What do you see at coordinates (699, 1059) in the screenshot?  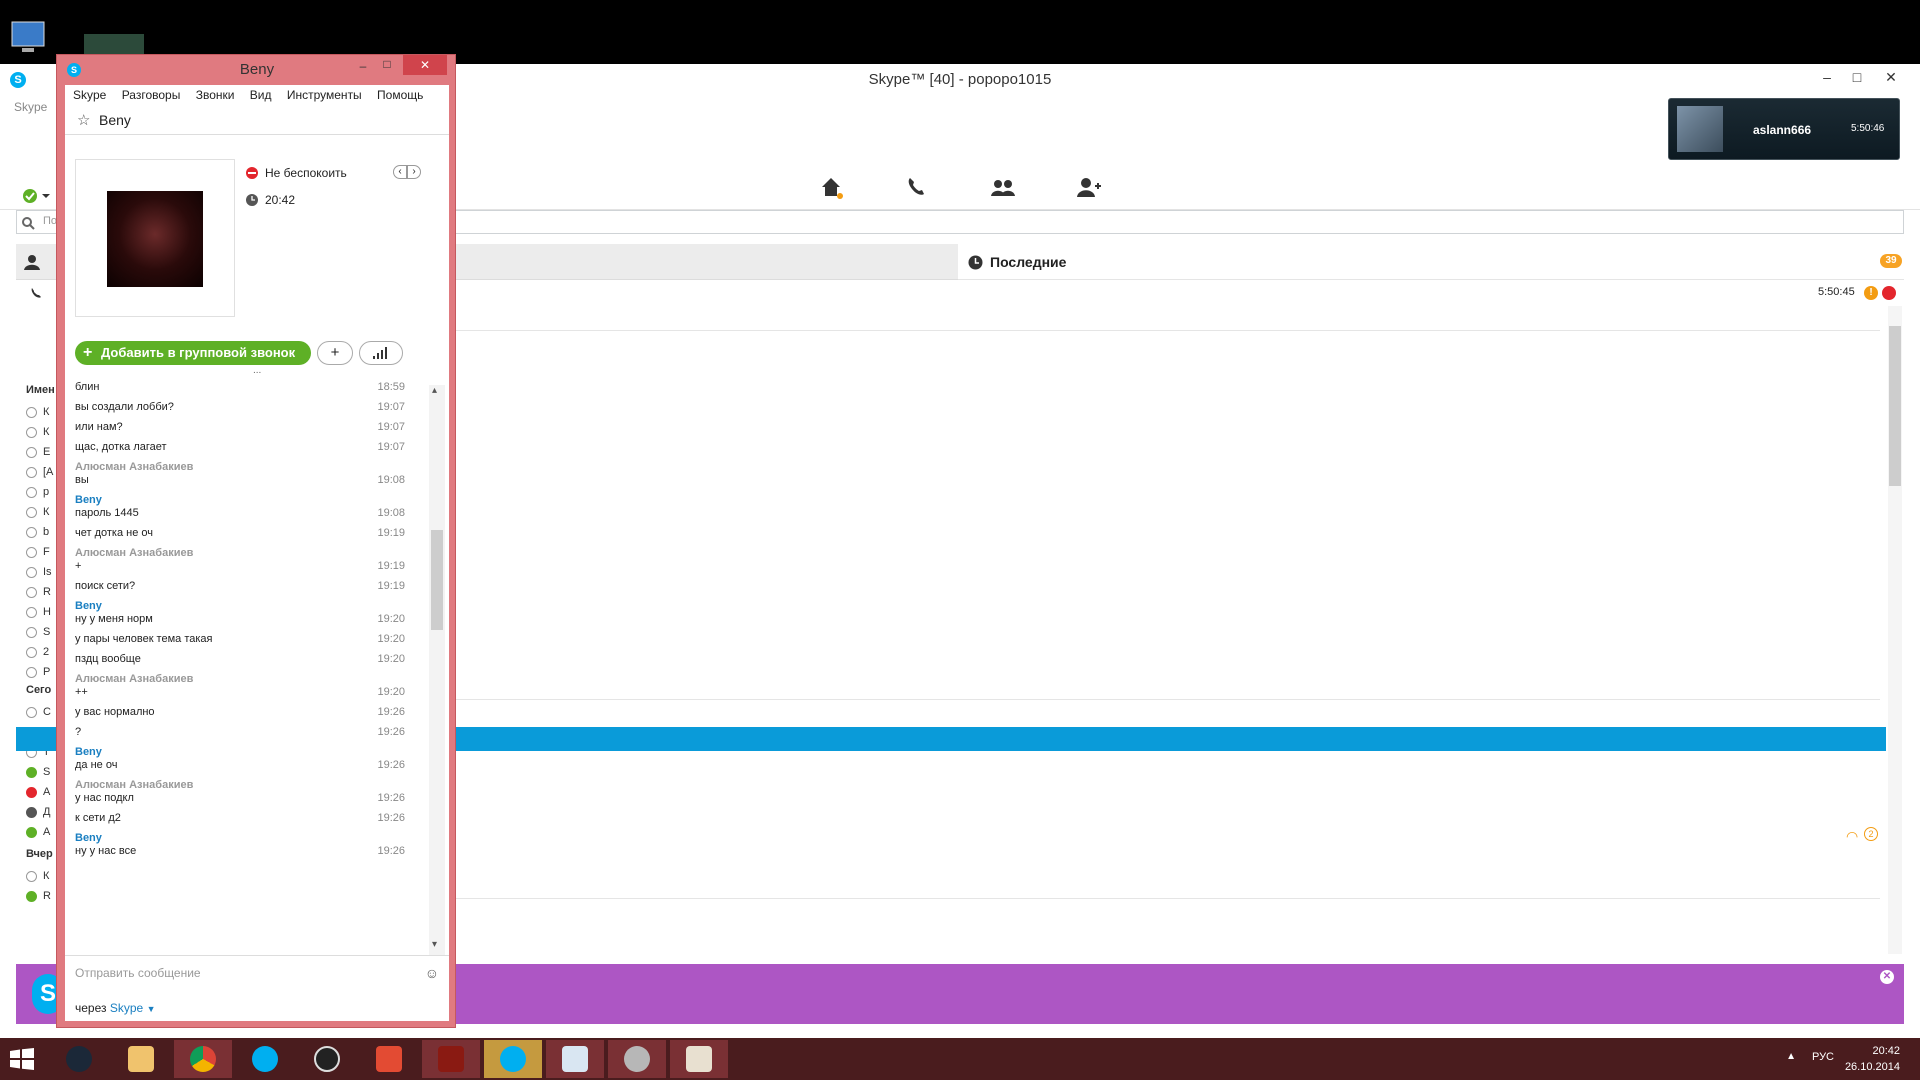 I see `taskbar-document` at bounding box center [699, 1059].